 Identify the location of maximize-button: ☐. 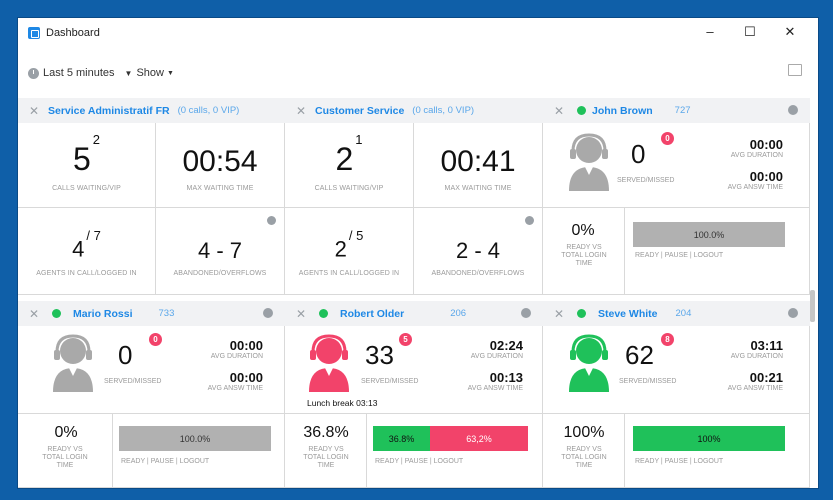
(750, 32).